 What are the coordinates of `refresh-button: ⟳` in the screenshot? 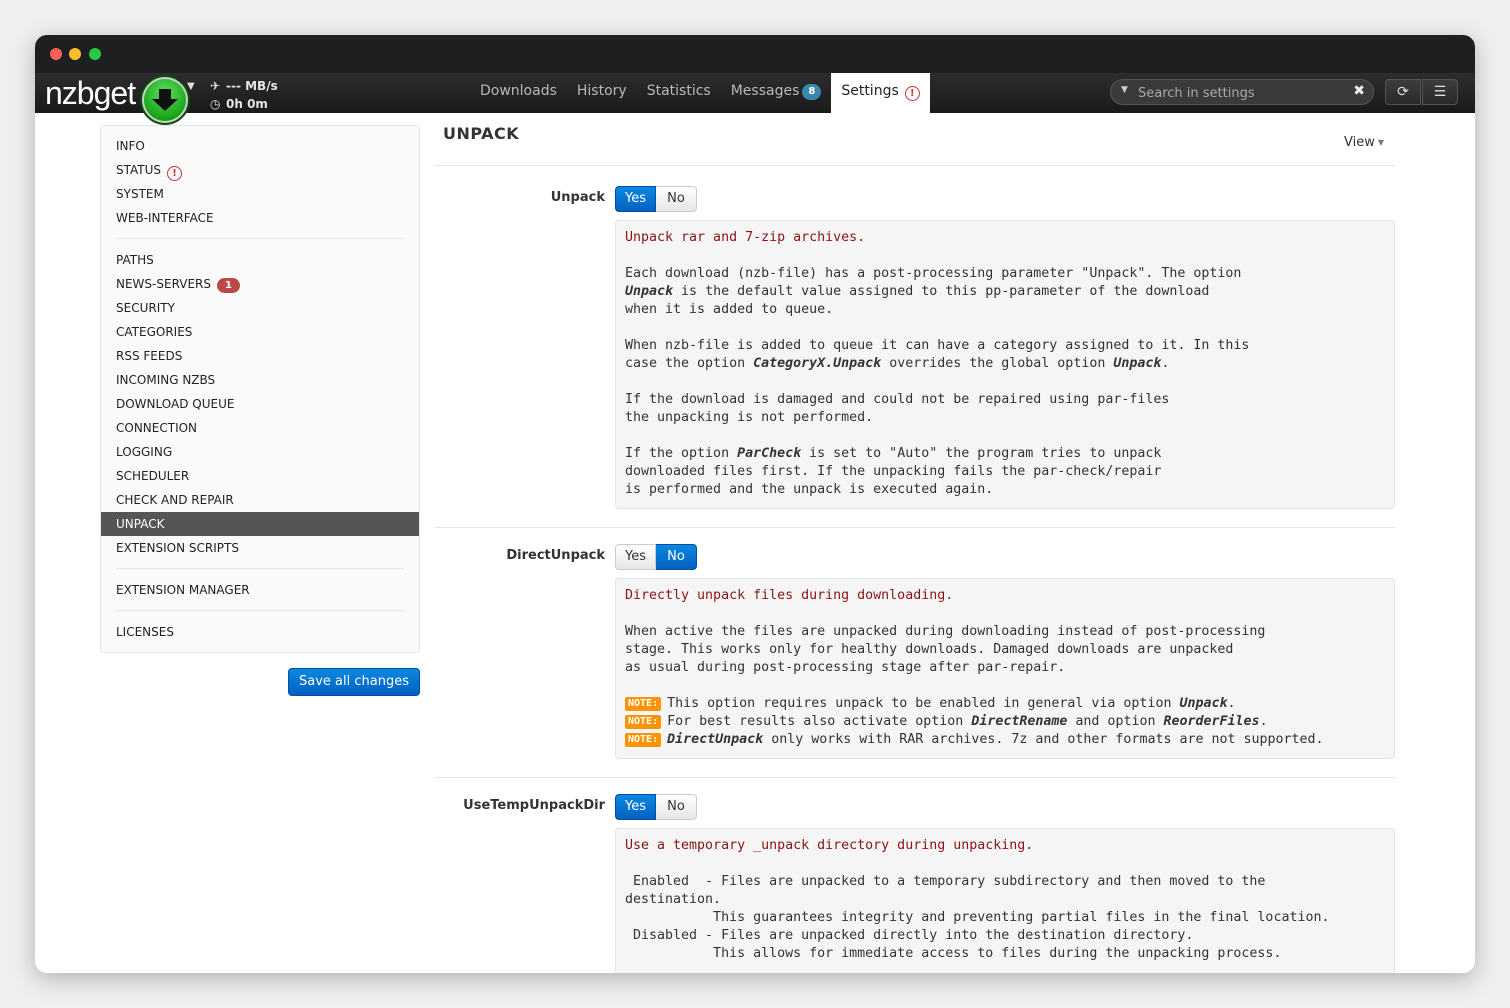 It's located at (1403, 92).